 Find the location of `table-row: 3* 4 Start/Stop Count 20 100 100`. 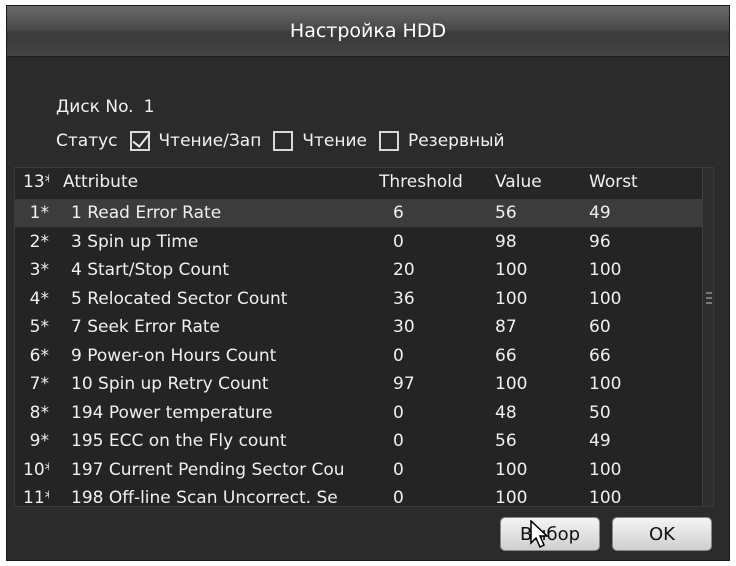

table-row: 3* 4 Start/Stop Count 20 100 100 is located at coordinates (362, 270).